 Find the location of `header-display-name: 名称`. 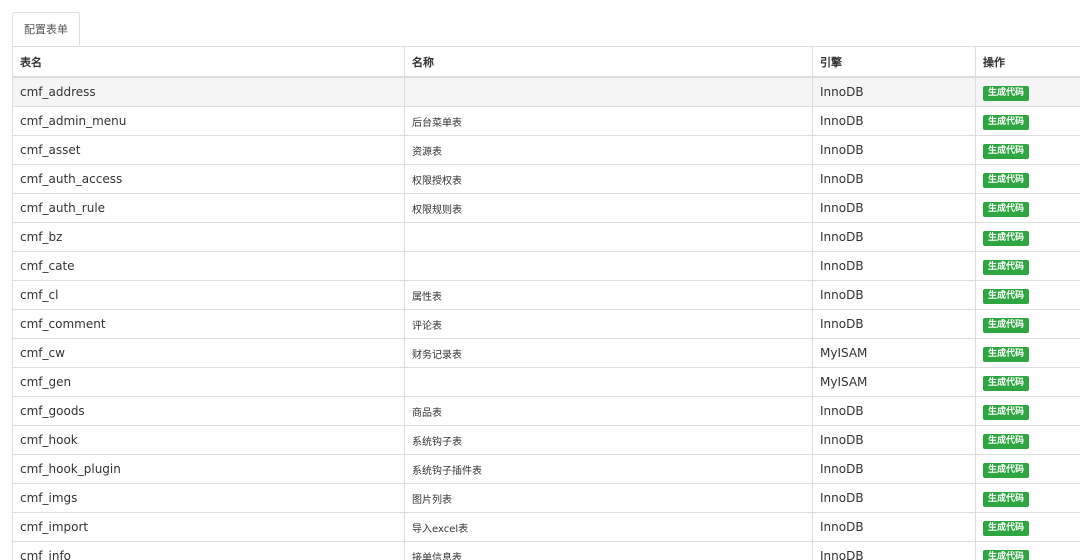

header-display-name: 名称 is located at coordinates (608, 62).